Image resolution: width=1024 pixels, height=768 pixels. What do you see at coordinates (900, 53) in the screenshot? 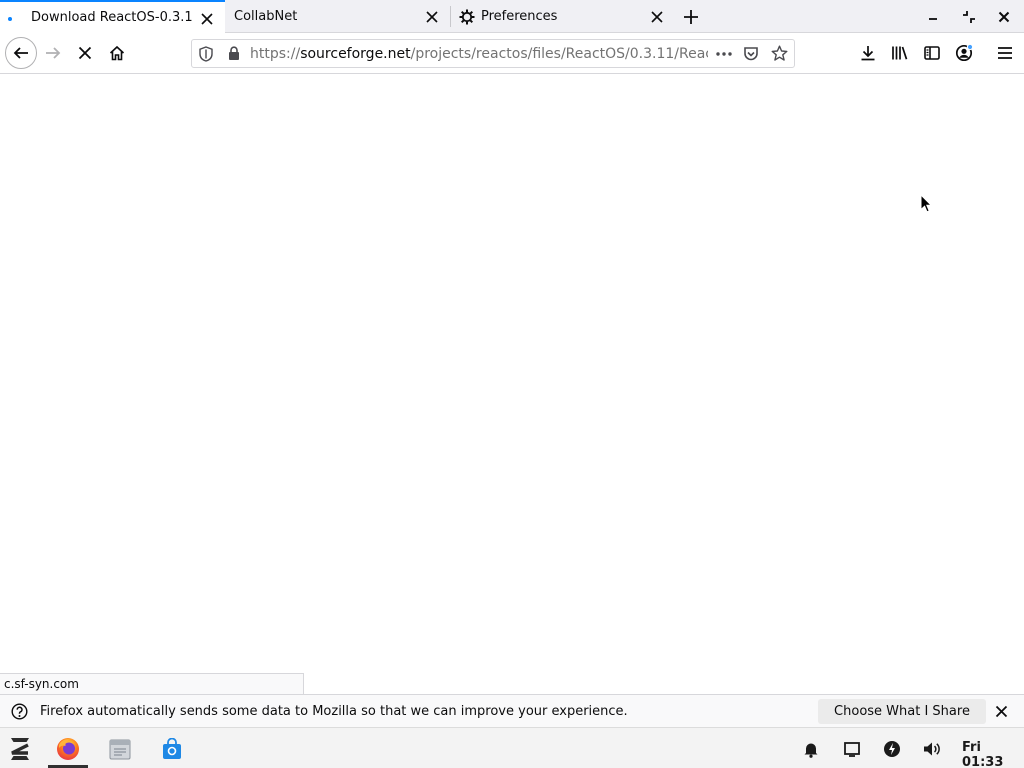
I see `library-button` at bounding box center [900, 53].